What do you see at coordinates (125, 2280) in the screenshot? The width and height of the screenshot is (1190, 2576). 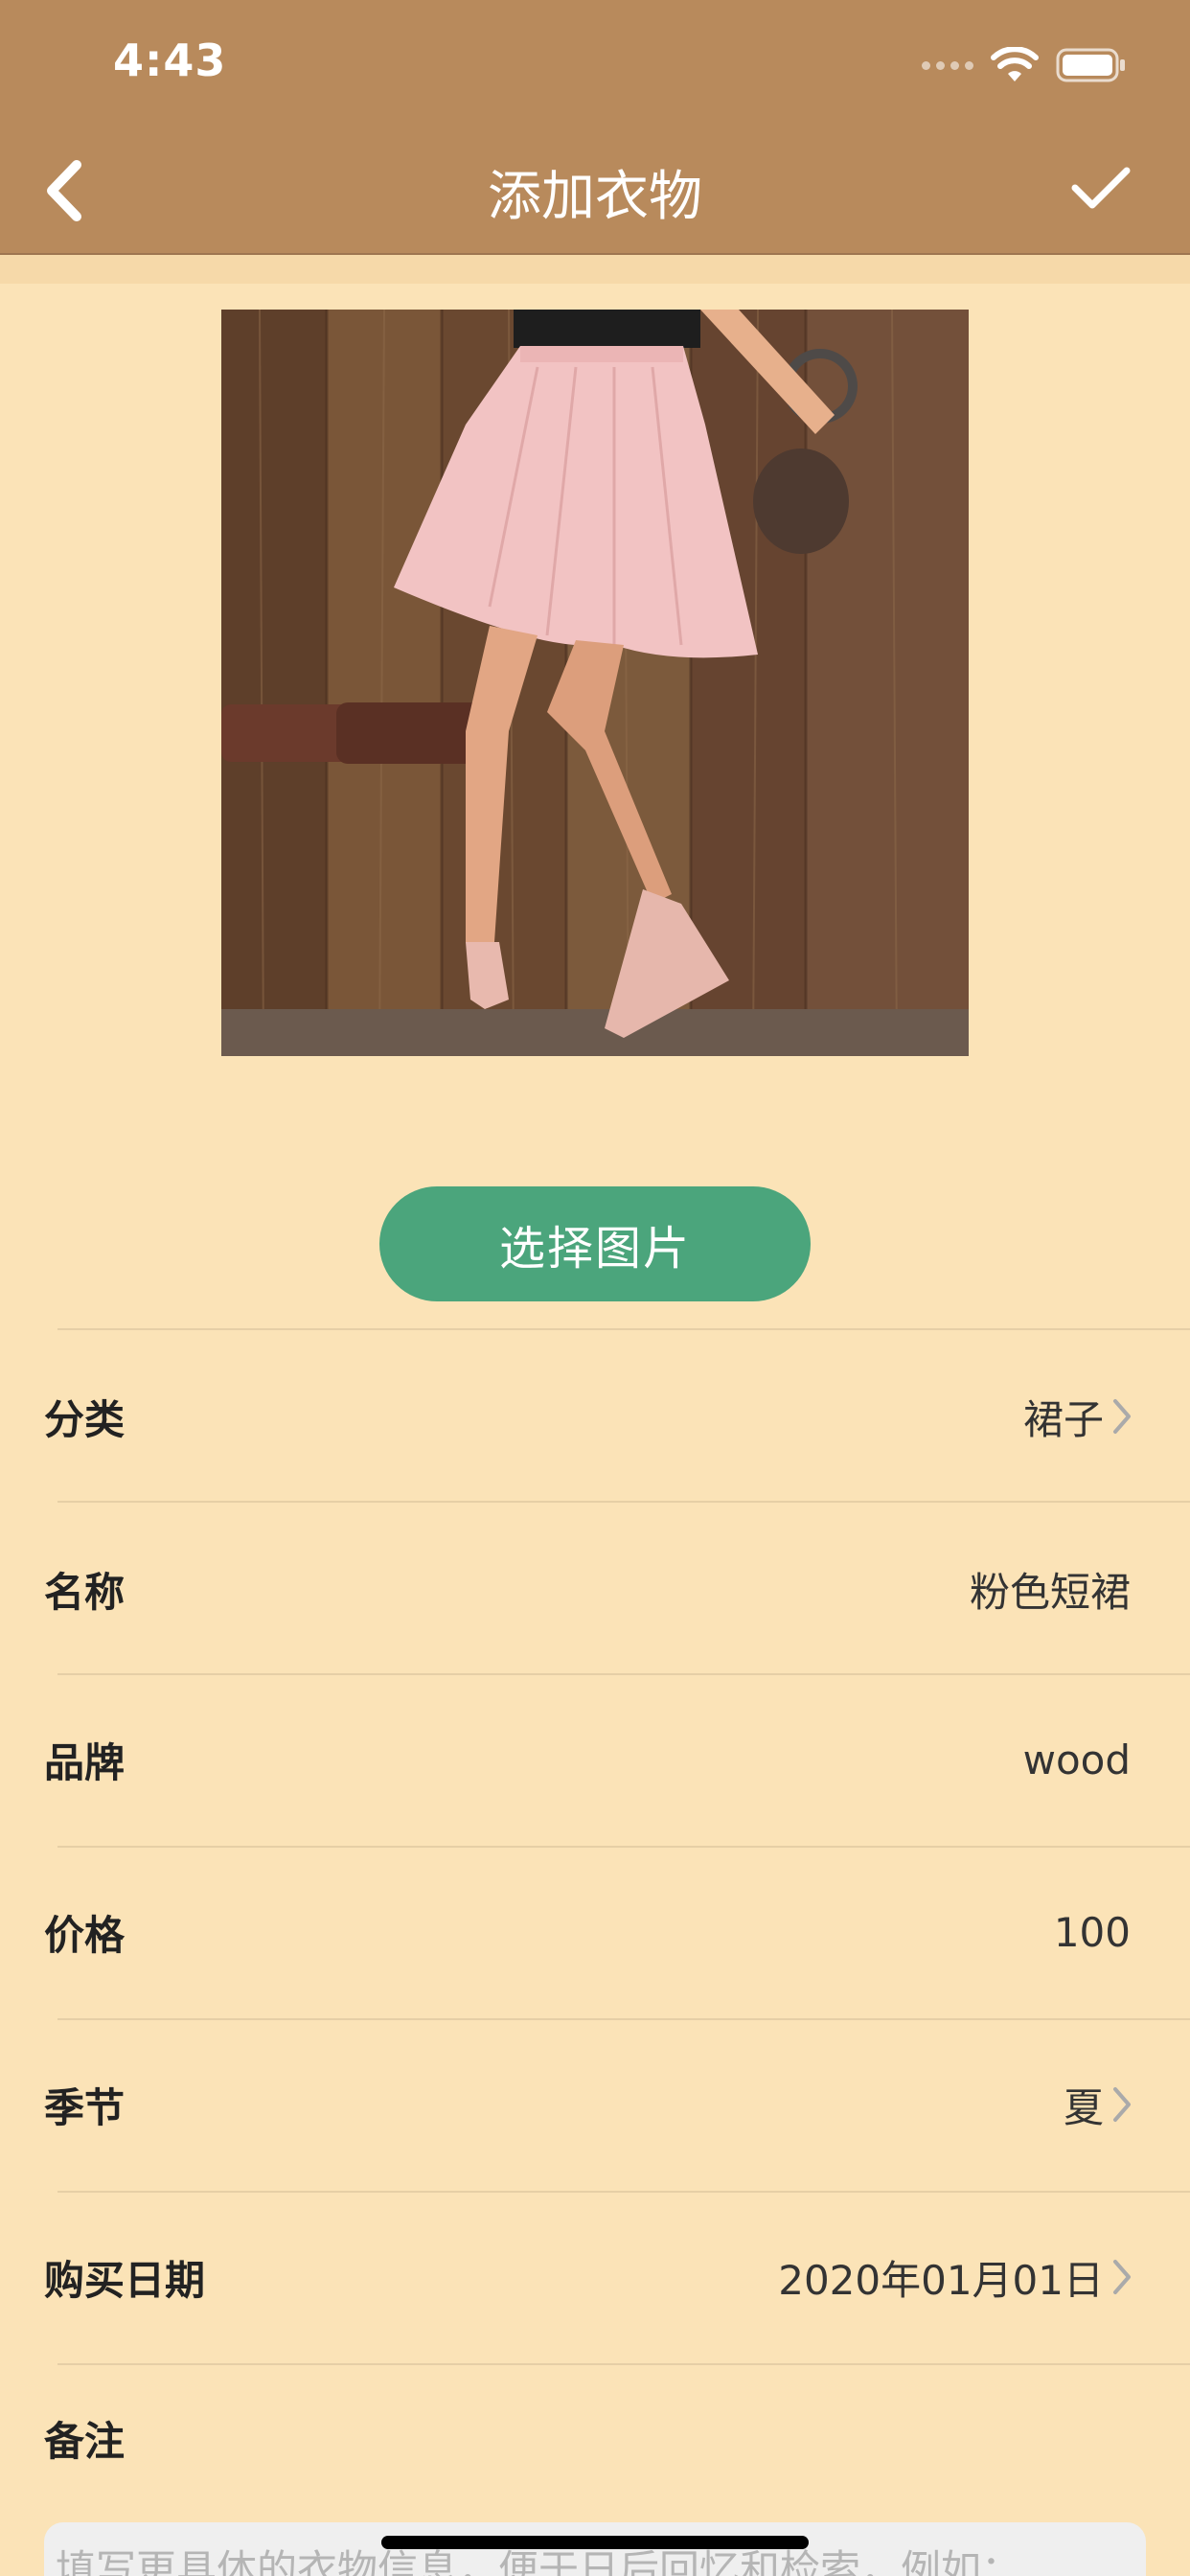 I see `purchase-date-label: 购买日期` at bounding box center [125, 2280].